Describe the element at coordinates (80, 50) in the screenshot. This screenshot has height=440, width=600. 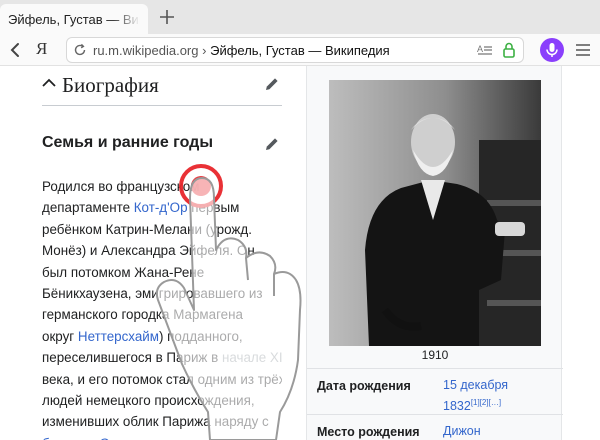
I see `reload-icon` at that location.